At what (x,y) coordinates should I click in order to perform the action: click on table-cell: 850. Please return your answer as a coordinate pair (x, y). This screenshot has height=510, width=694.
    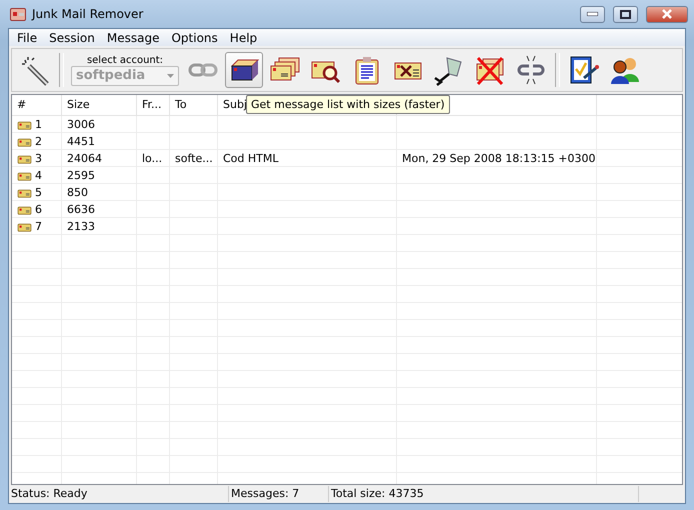
    Looking at the image, I should click on (99, 192).